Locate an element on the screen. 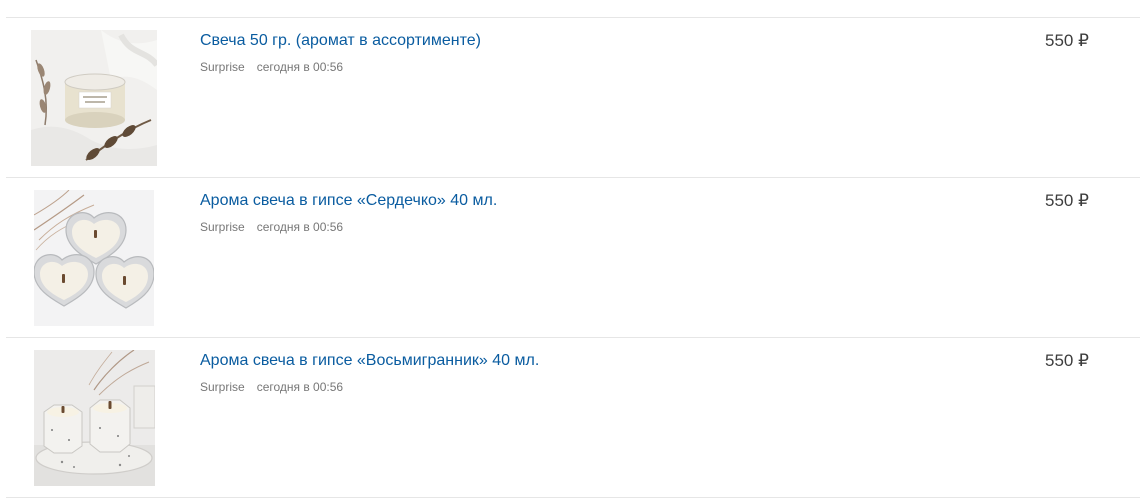 The height and width of the screenshot is (500, 1142). heart-candles-image is located at coordinates (94, 258).